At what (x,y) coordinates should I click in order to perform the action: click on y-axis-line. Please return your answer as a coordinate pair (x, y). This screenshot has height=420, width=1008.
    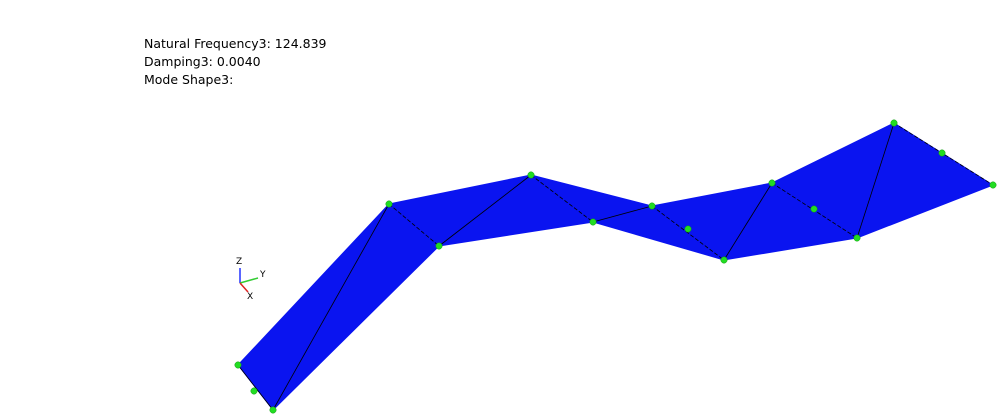
    Looking at the image, I should click on (249, 280).